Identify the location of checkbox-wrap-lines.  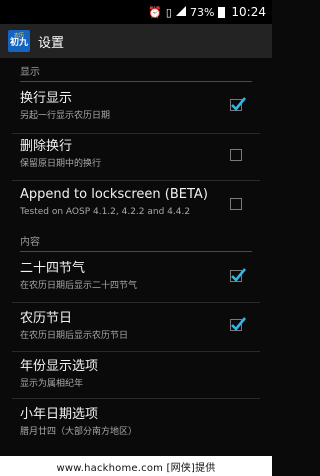
(238, 104).